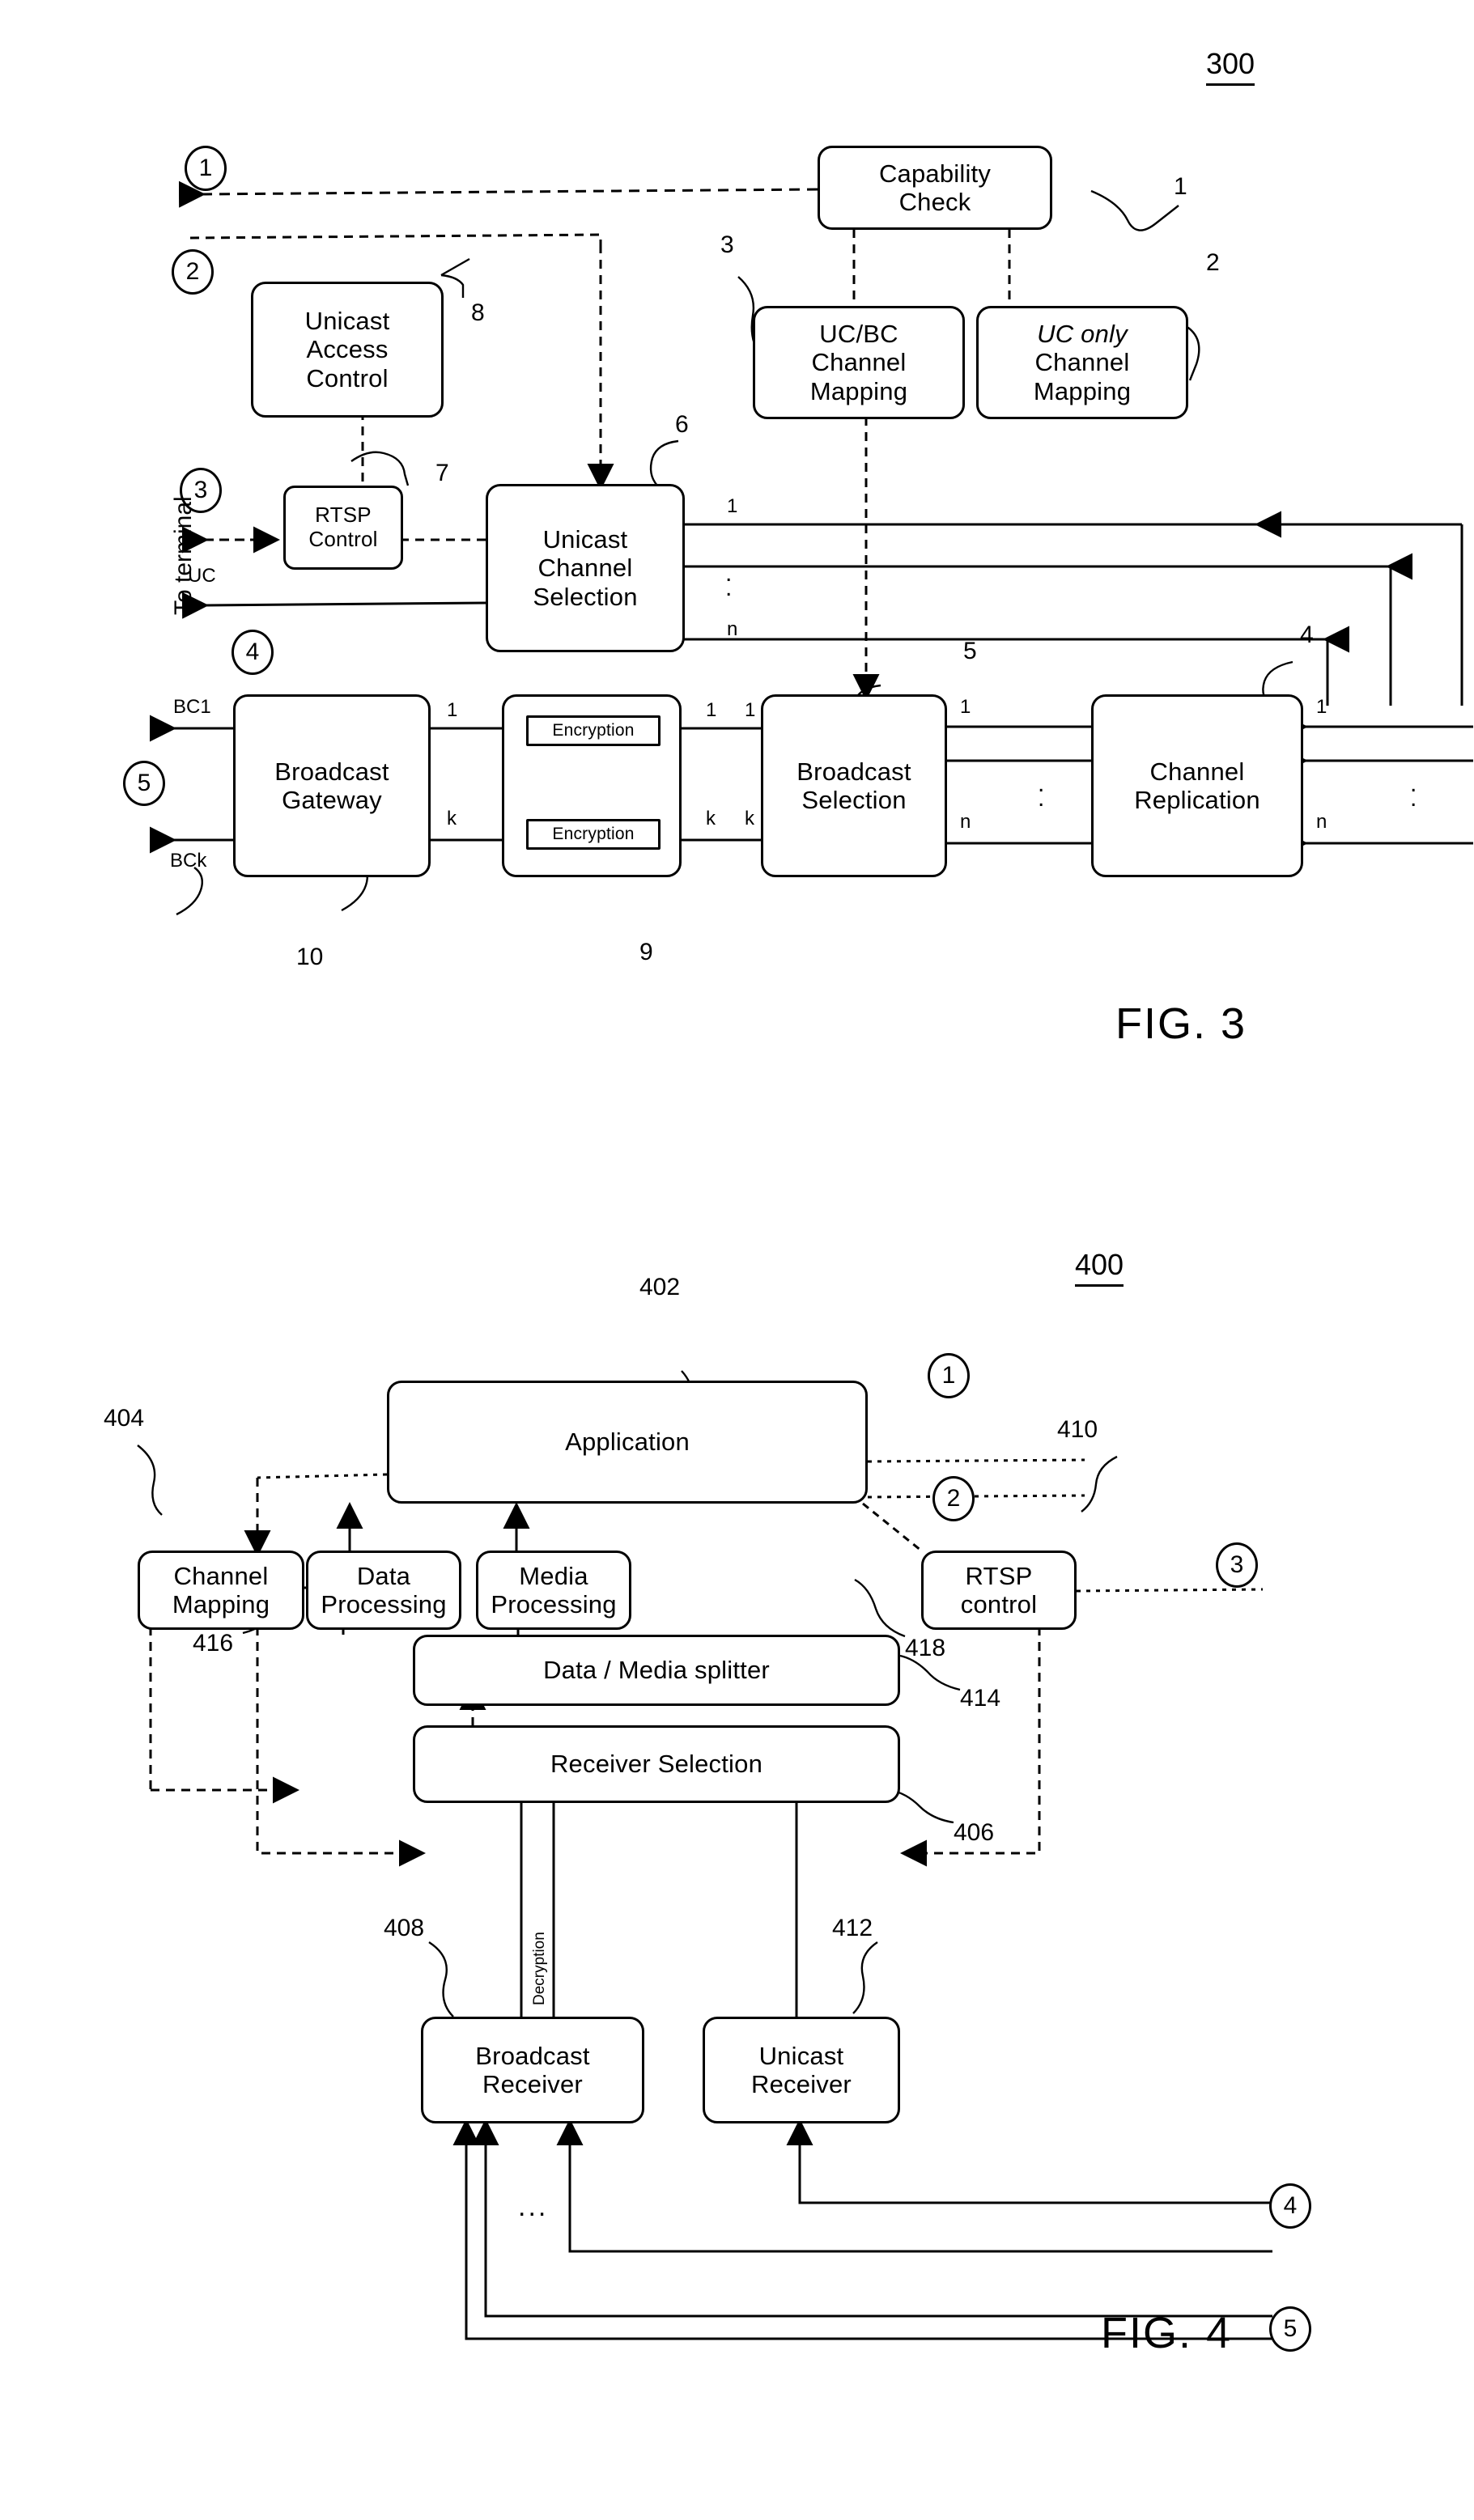 The image size is (1474, 2520). What do you see at coordinates (1213, 262) in the screenshot?
I see `ref-numeral-2: 2` at bounding box center [1213, 262].